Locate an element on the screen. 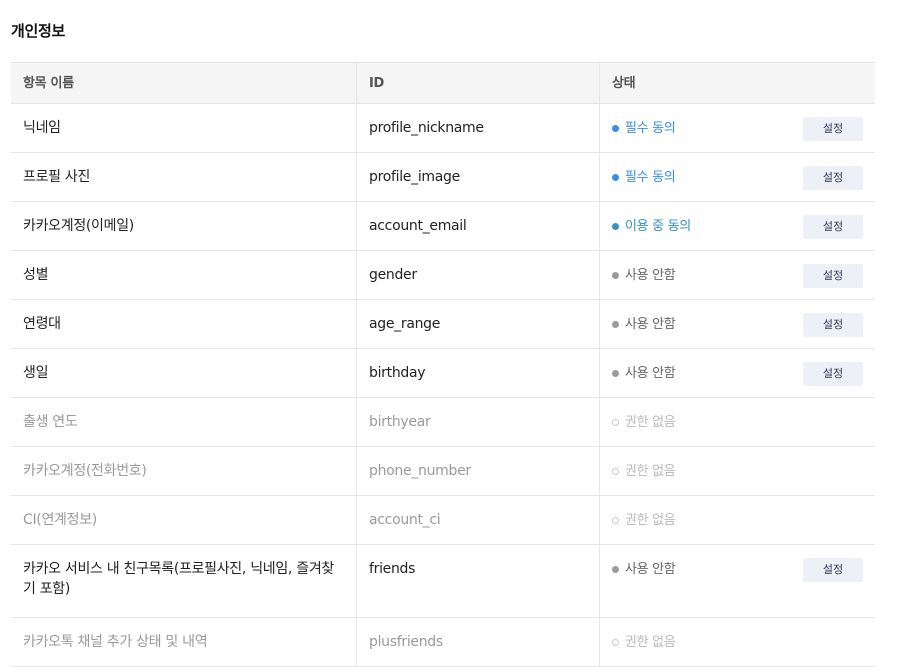 The image size is (903, 667). item-id: profile_nickname is located at coordinates (478, 128).